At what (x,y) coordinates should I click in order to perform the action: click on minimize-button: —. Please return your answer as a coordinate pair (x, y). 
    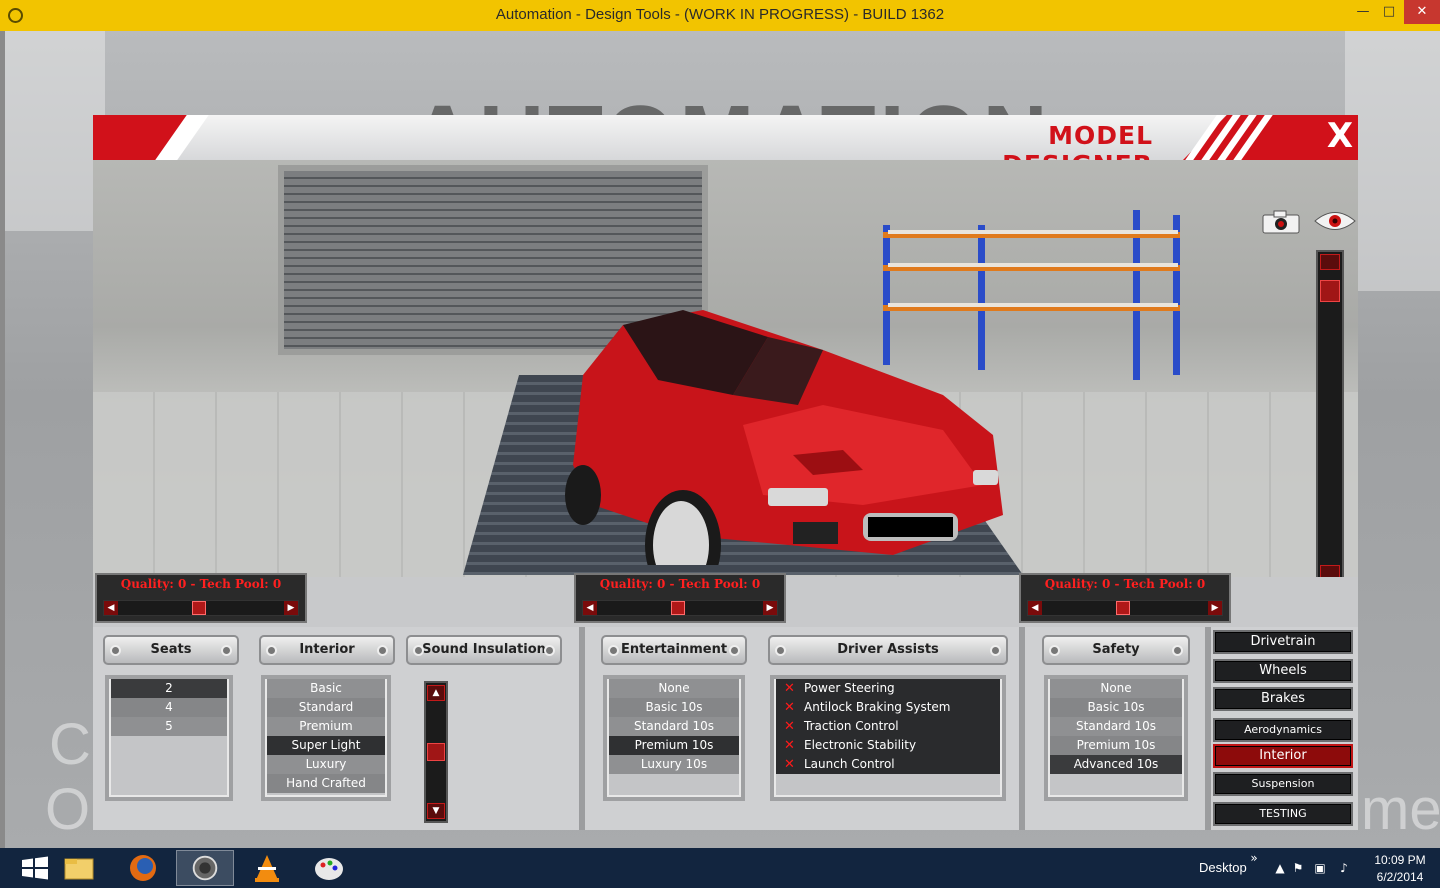
    Looking at the image, I should click on (1363, 12).